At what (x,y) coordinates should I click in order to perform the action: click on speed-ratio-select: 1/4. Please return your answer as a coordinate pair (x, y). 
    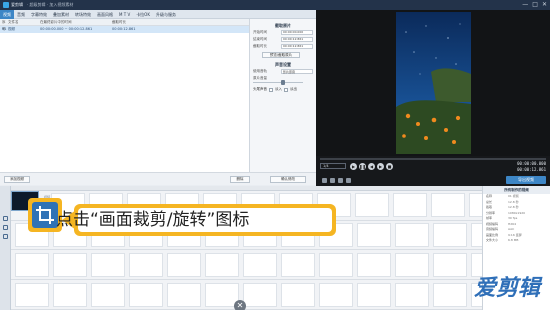
    Looking at the image, I should click on (333, 166).